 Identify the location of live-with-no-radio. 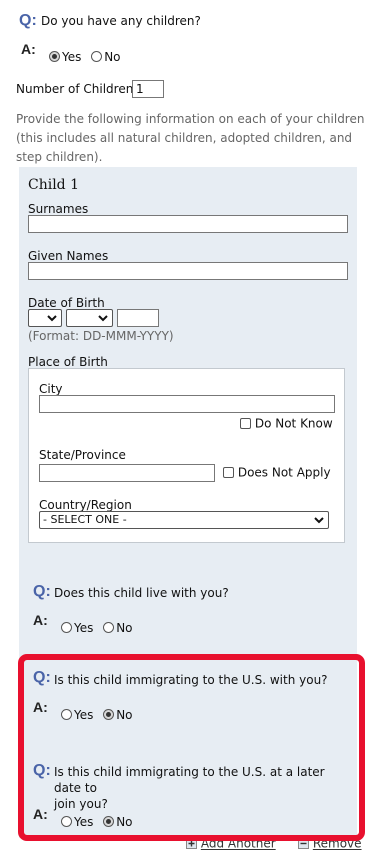
(109, 627).